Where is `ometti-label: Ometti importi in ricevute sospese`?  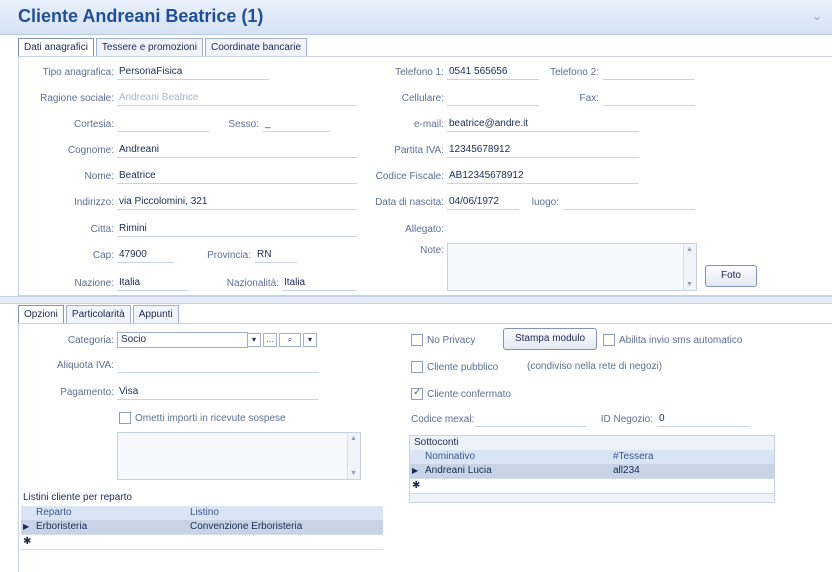 ometti-label: Ometti importi in ricevute sospese is located at coordinates (210, 418).